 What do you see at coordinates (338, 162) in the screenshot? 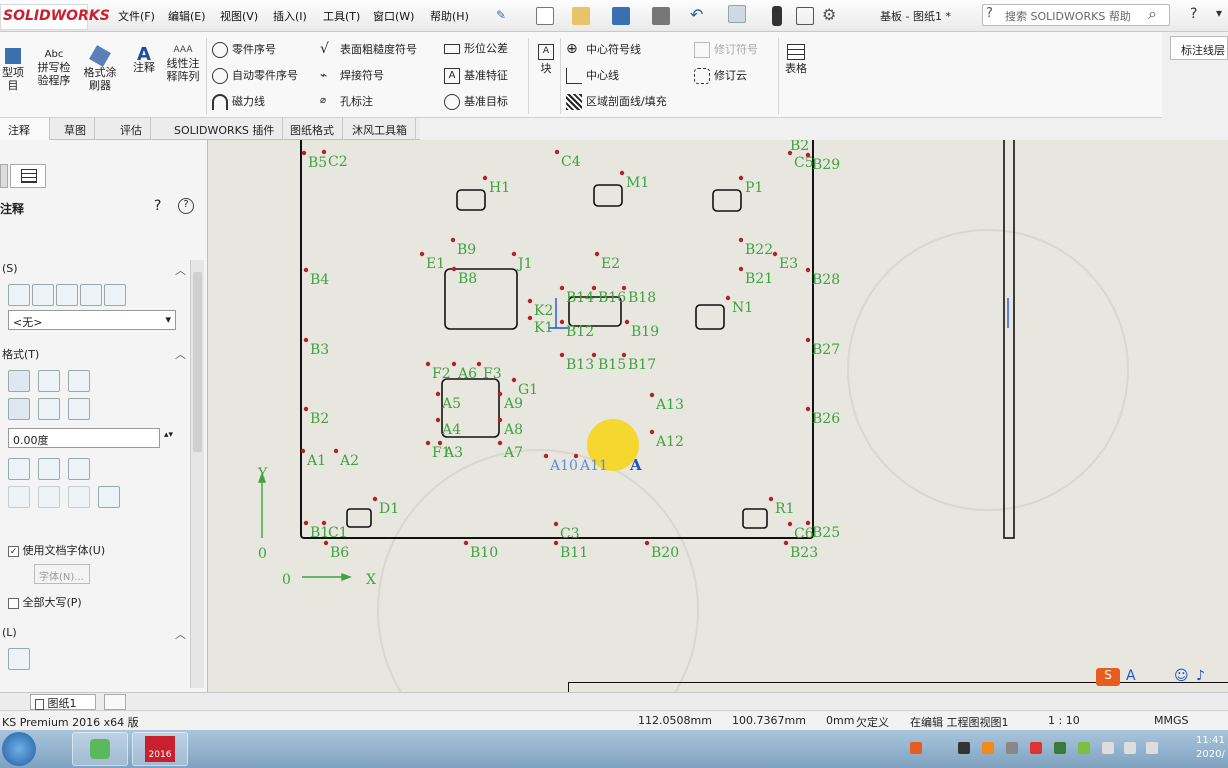
I see `point-label-c2: C2` at bounding box center [338, 162].